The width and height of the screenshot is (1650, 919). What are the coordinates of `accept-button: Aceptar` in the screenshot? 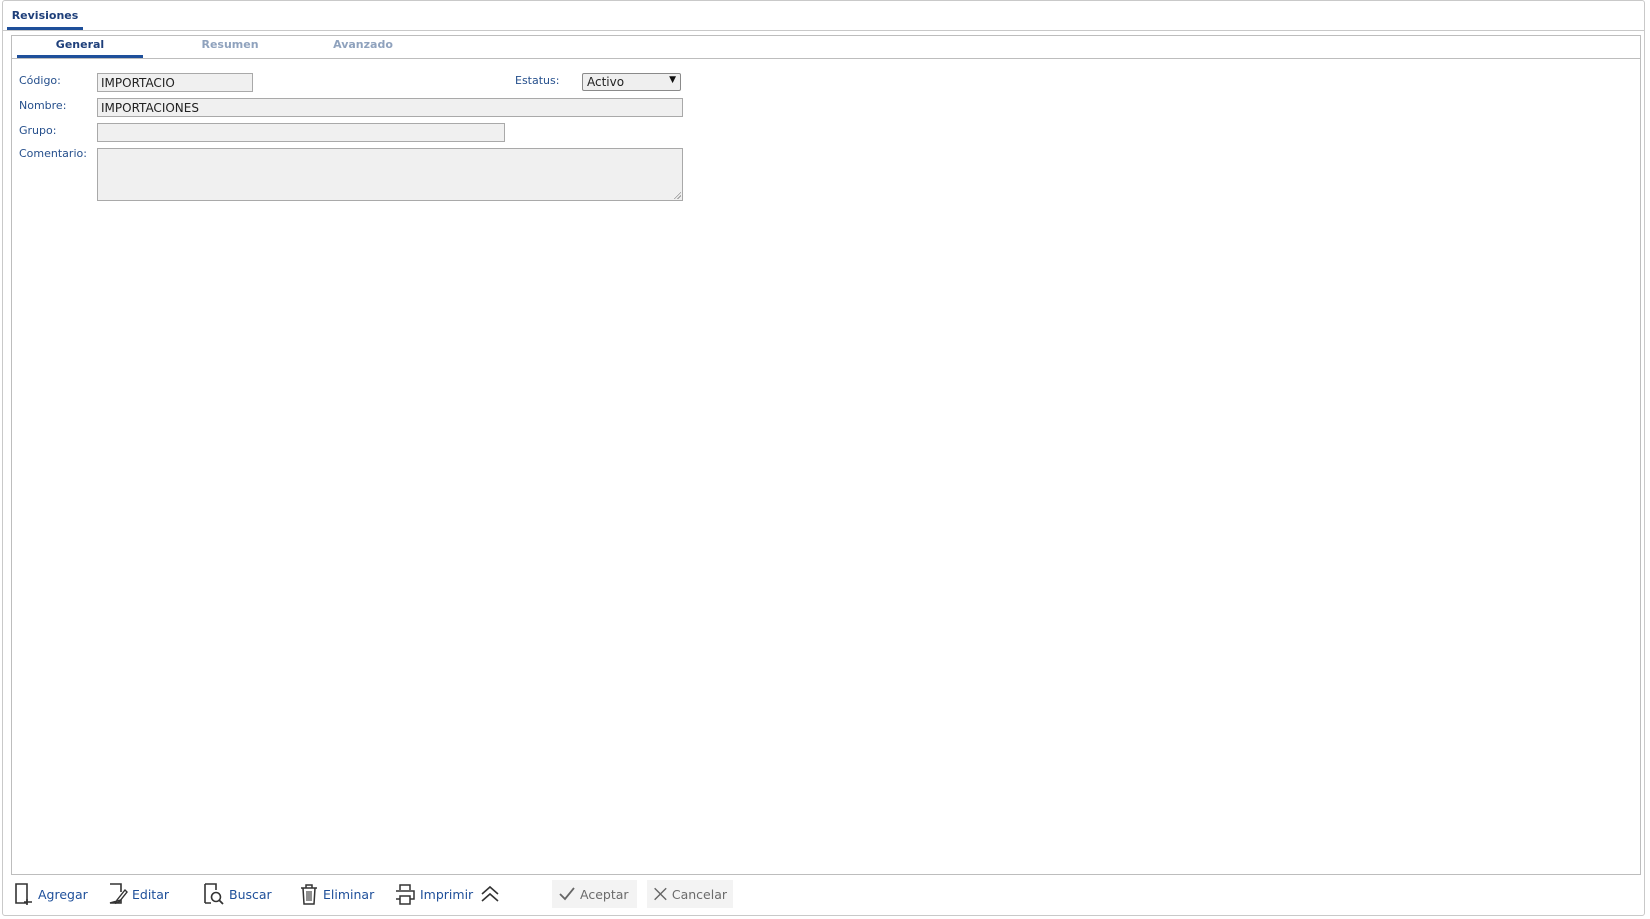 It's located at (594, 894).